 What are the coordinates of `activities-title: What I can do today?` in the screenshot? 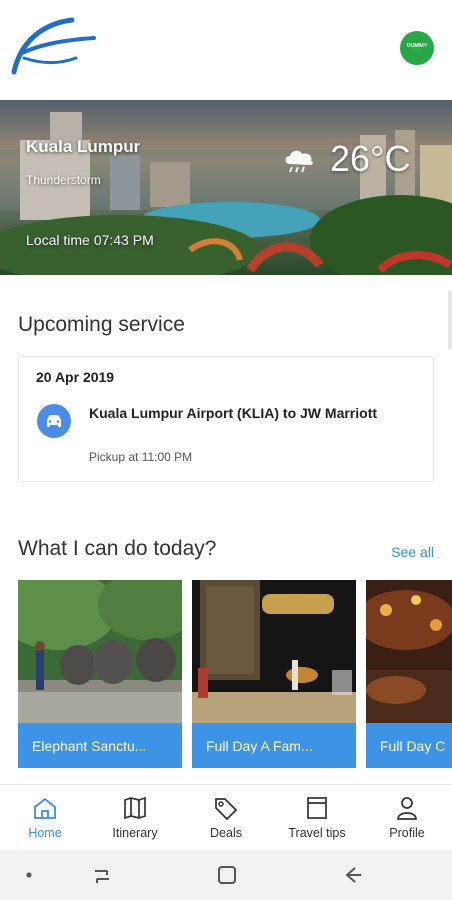 It's located at (117, 548).